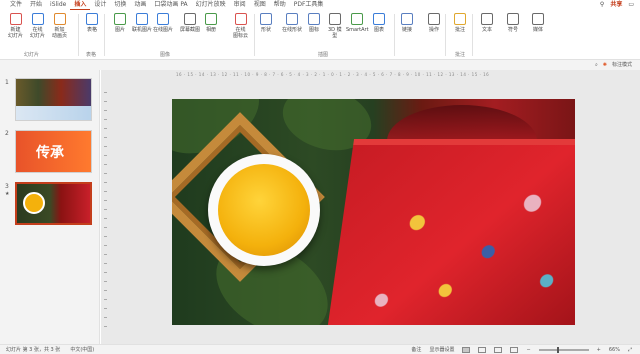 Image resolution: width=640 pixels, height=354 pixels. What do you see at coordinates (631, 5) in the screenshot?
I see `comment-icon: ▭` at bounding box center [631, 5].